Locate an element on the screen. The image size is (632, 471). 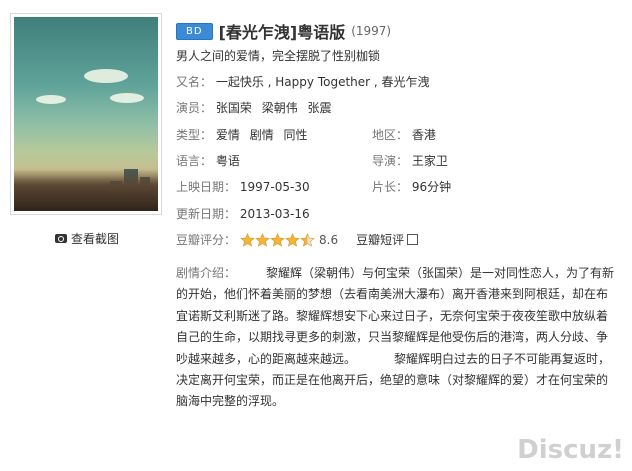
cast-row: 演员： 张国荣 梁朝伟 张震 is located at coordinates (257, 107).